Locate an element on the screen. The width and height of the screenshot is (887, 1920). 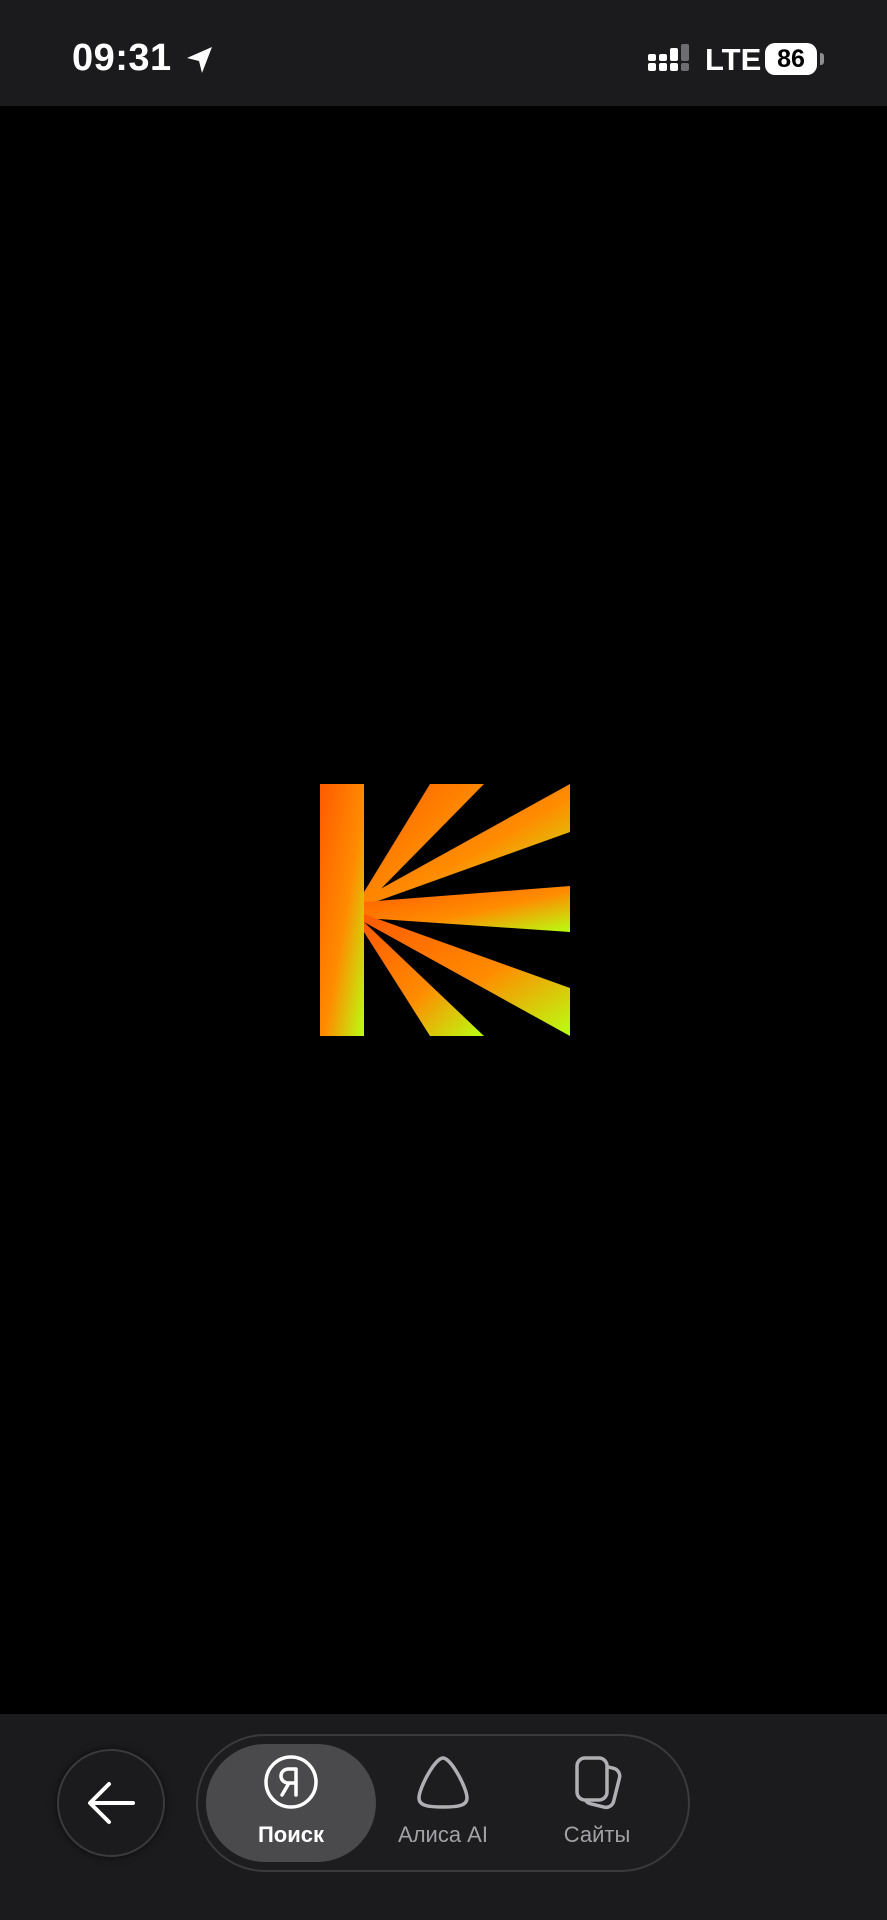
status-bar: 09:31 LTE 86 is located at coordinates (443, 53).